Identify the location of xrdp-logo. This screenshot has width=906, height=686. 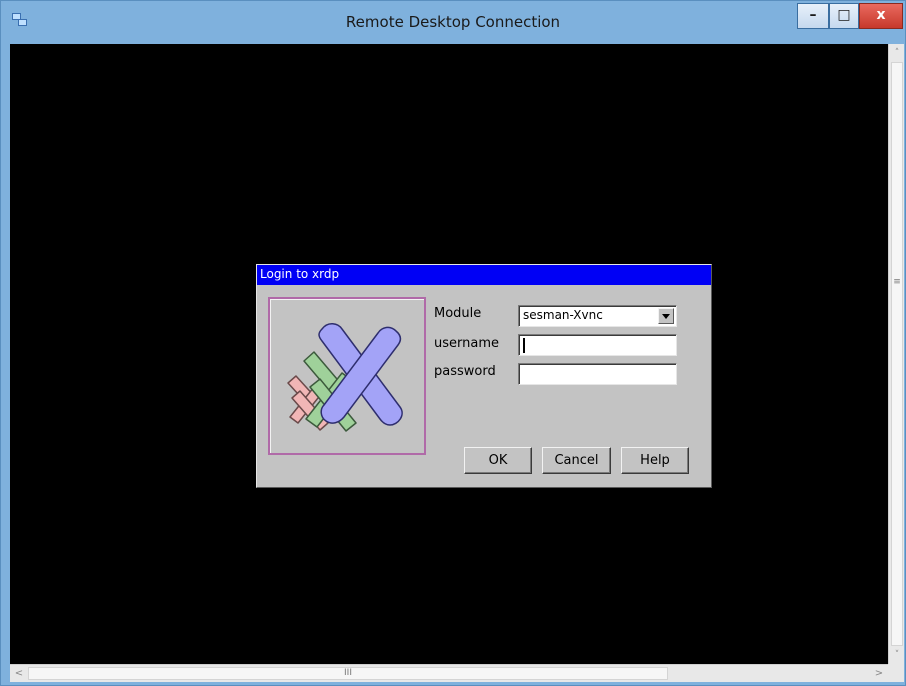
(347, 376).